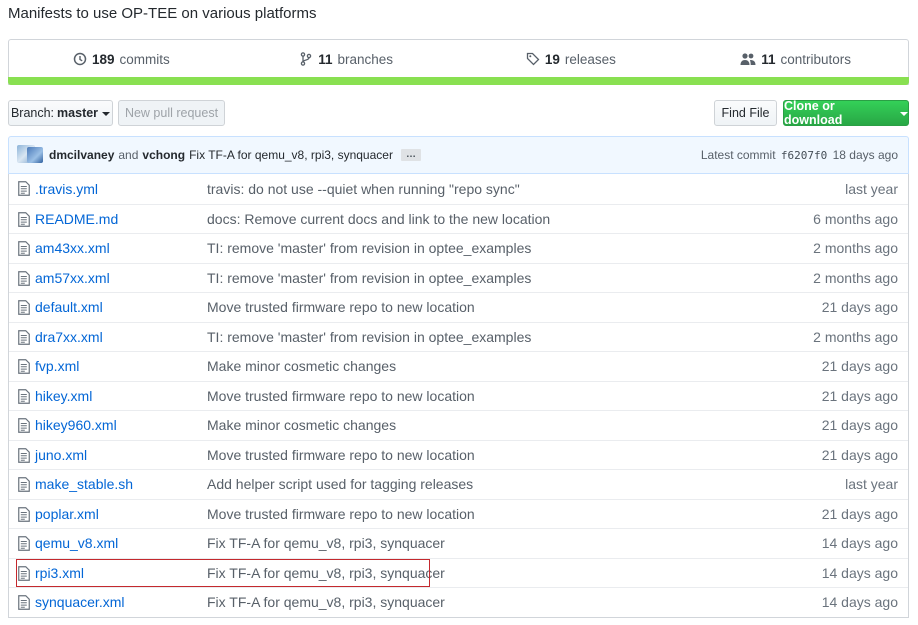  I want to click on branch-select-button: Branch: master, so click(60, 113).